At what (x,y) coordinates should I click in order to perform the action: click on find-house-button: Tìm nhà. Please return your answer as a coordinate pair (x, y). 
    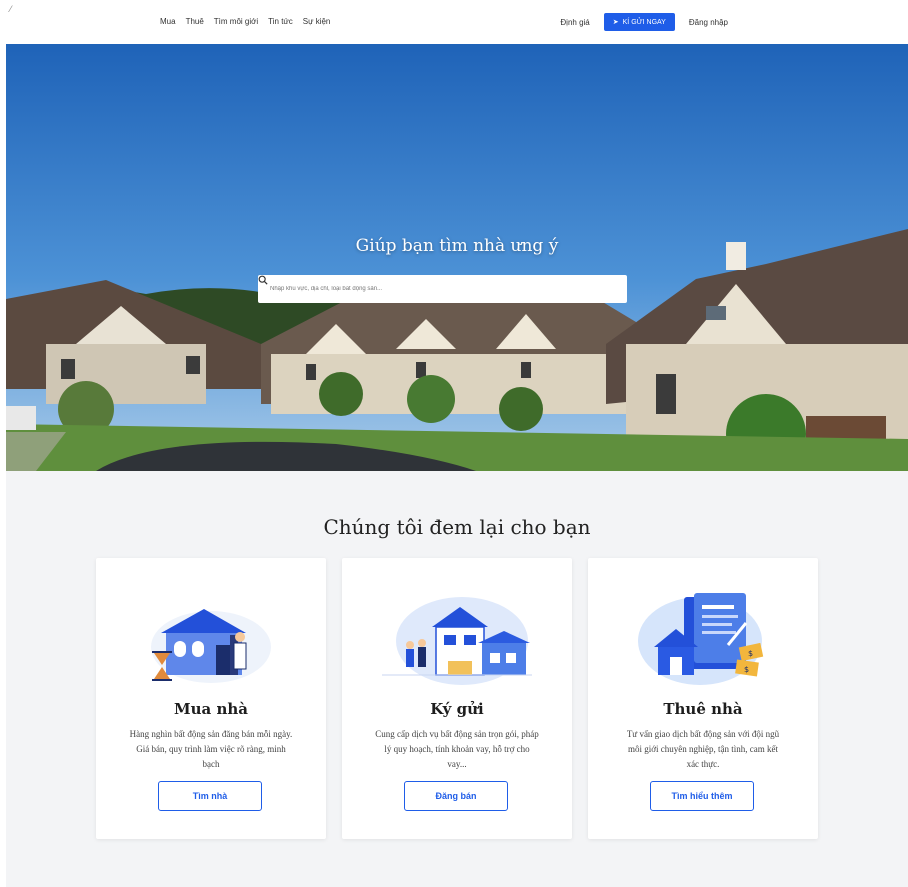
    Looking at the image, I should click on (210, 796).